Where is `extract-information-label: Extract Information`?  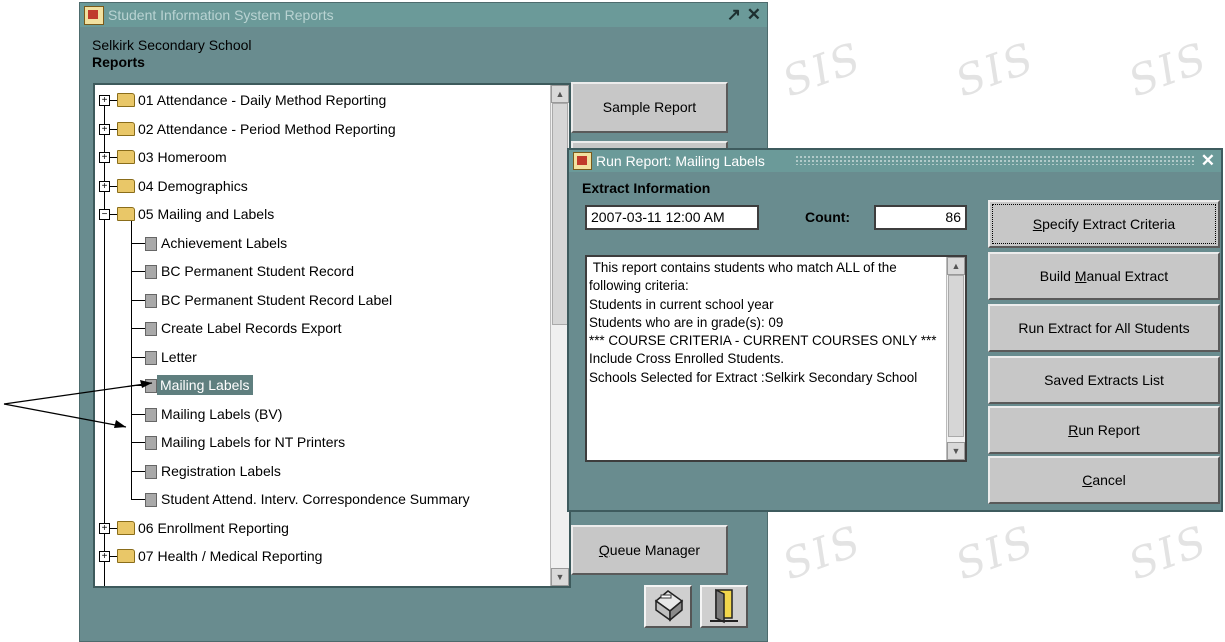
extract-information-label: Extract Information is located at coordinates (646, 188).